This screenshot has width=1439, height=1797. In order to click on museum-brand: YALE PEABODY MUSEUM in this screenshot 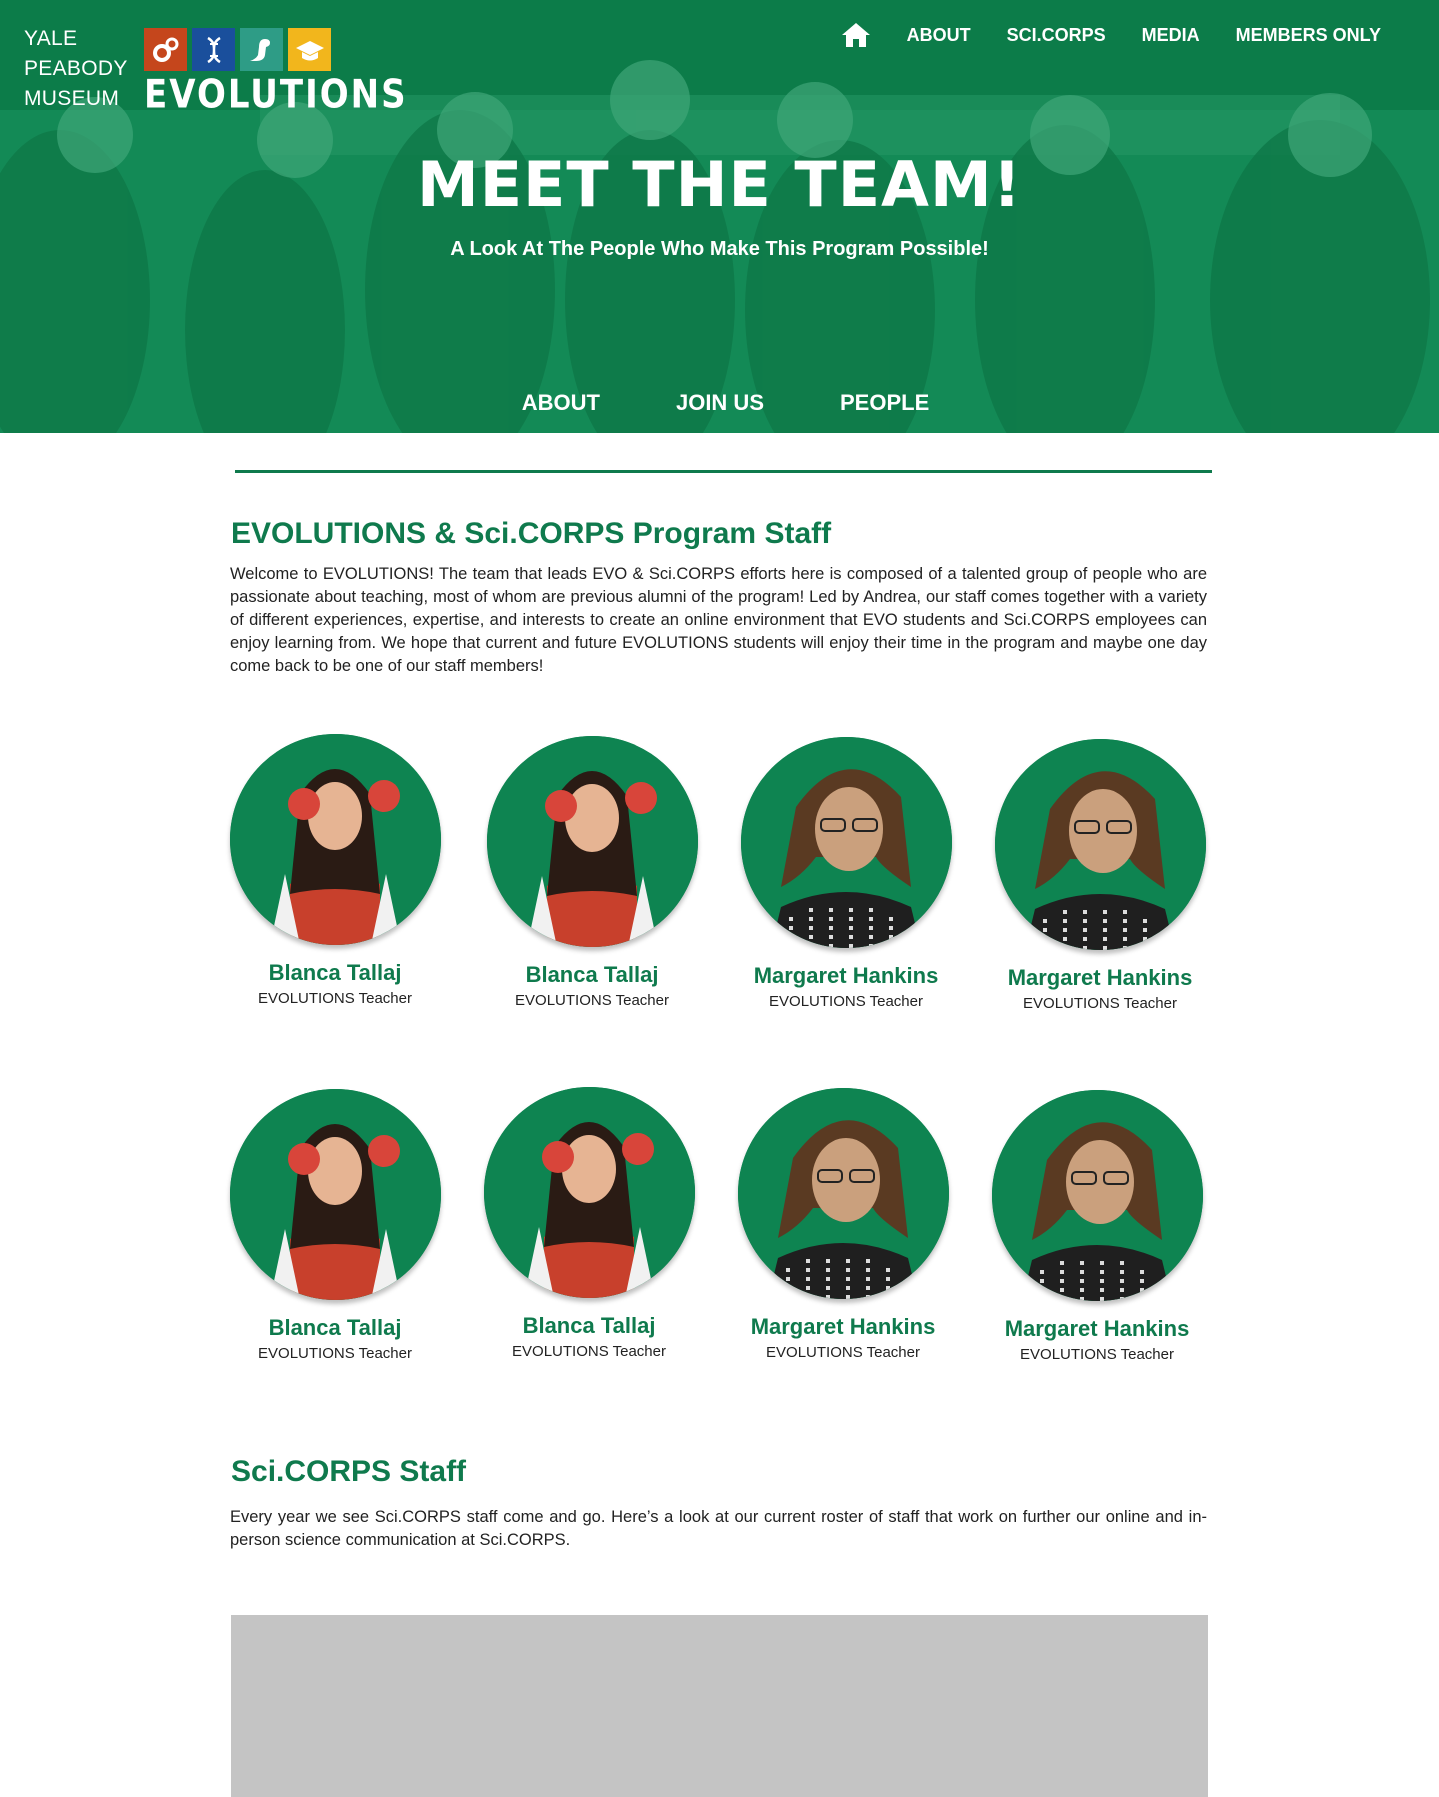, I will do `click(76, 69)`.